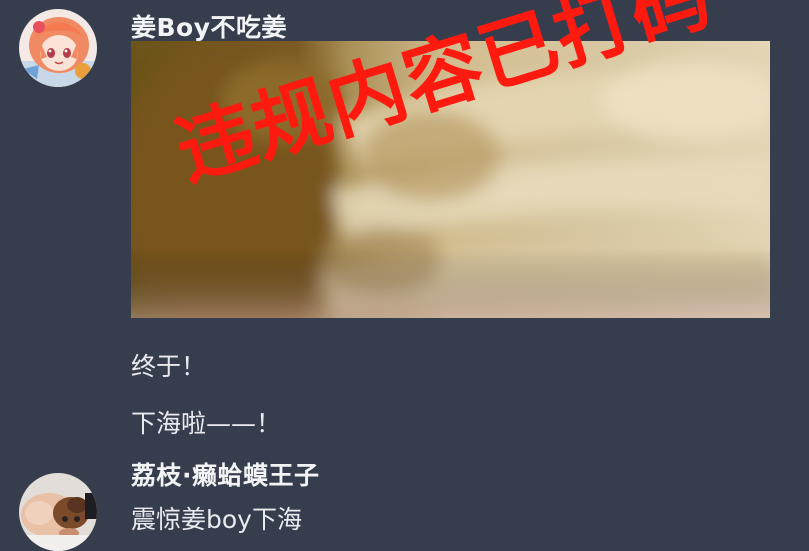 The width and height of the screenshot is (809, 551). What do you see at coordinates (216, 519) in the screenshot?
I see `message-text: 震惊姜boy下海` at bounding box center [216, 519].